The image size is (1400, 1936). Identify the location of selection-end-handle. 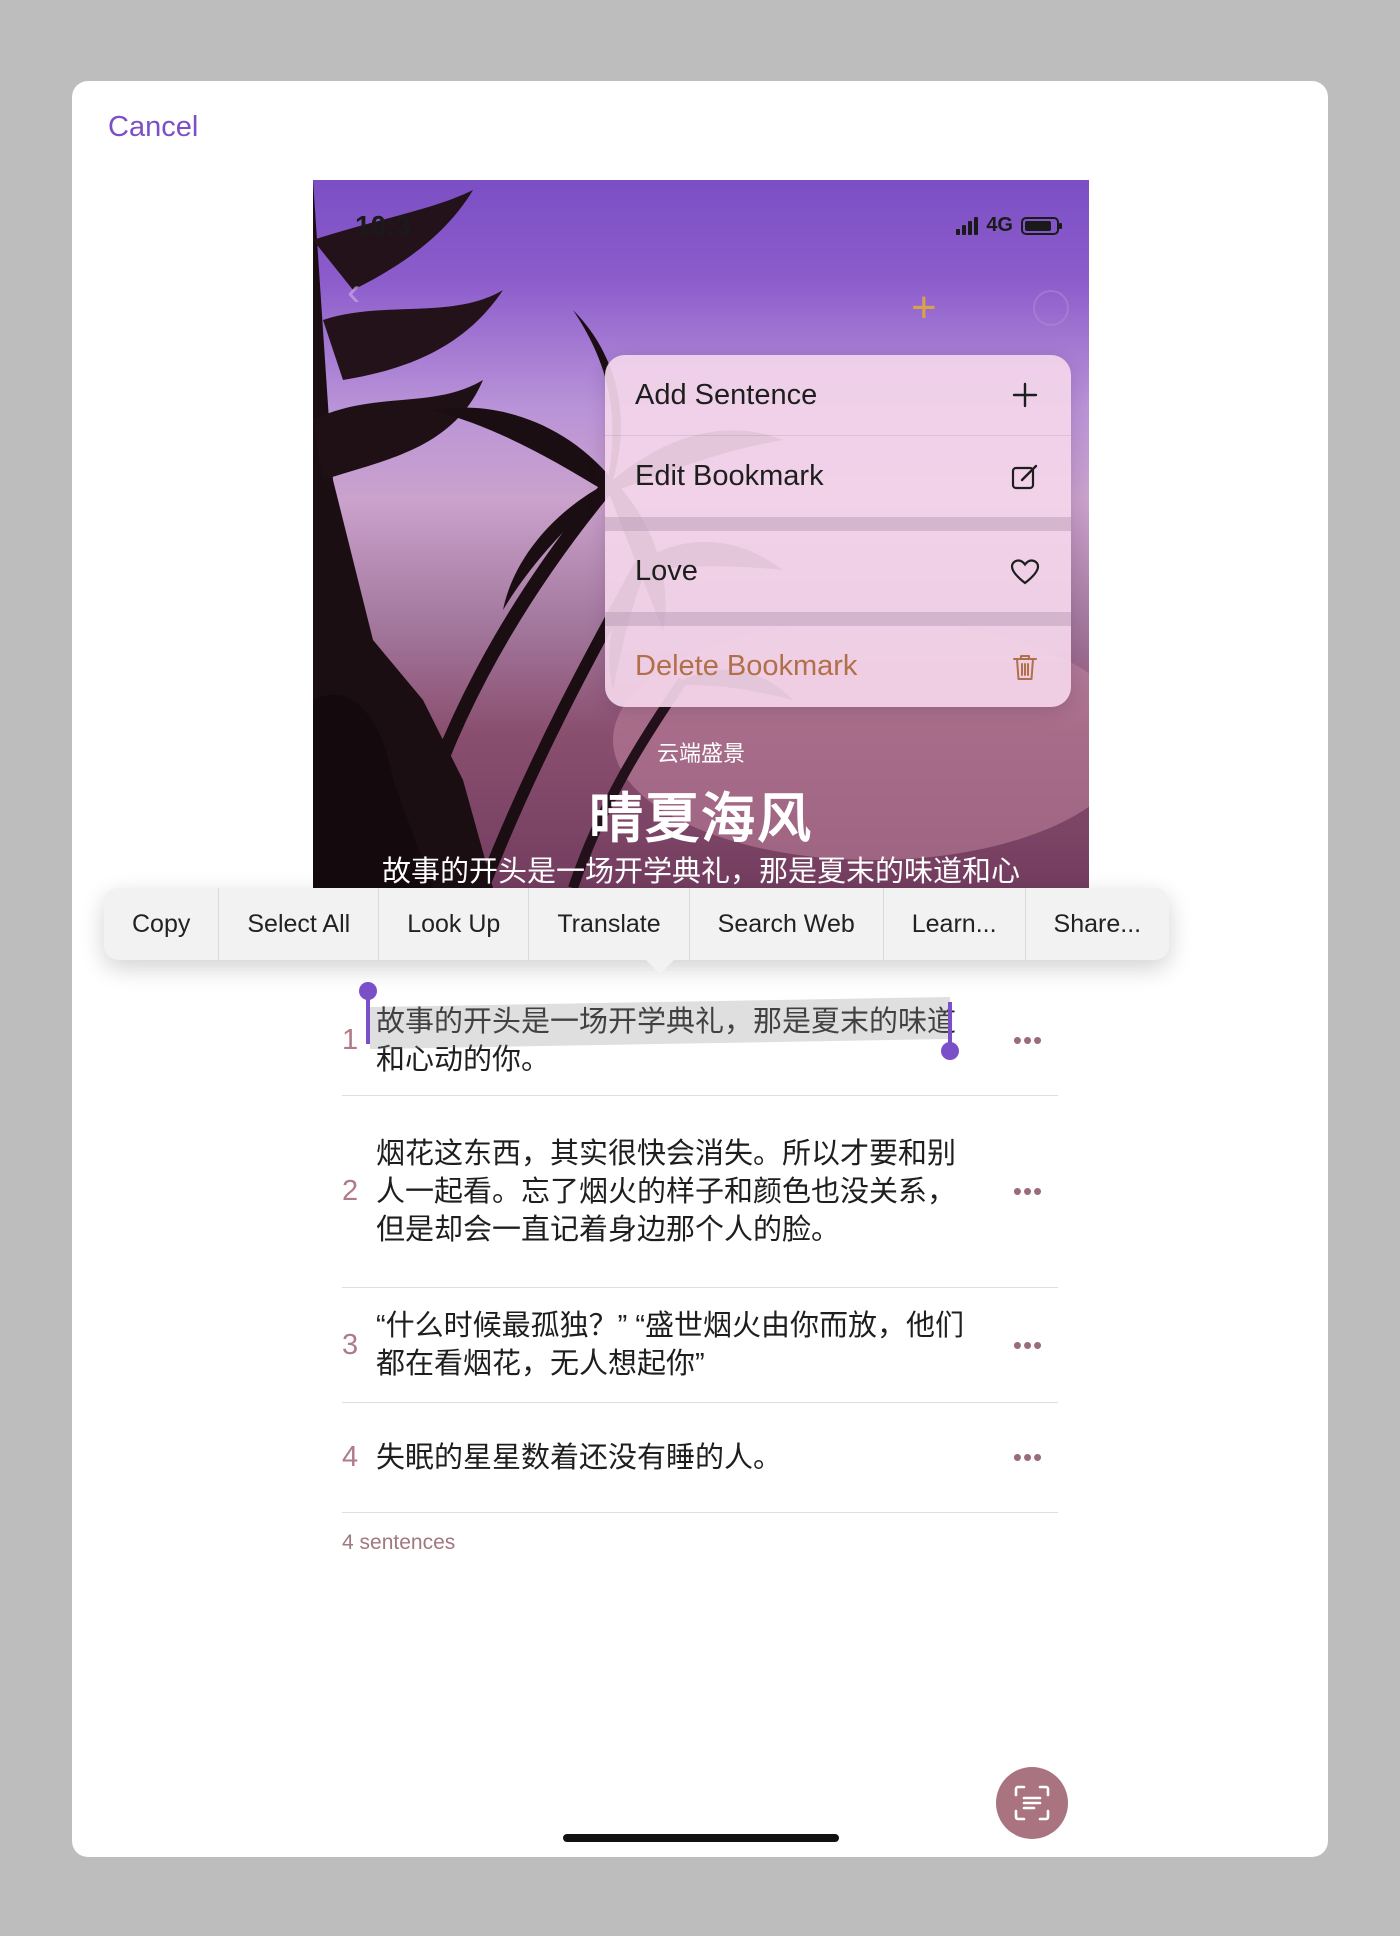
(950, 1031).